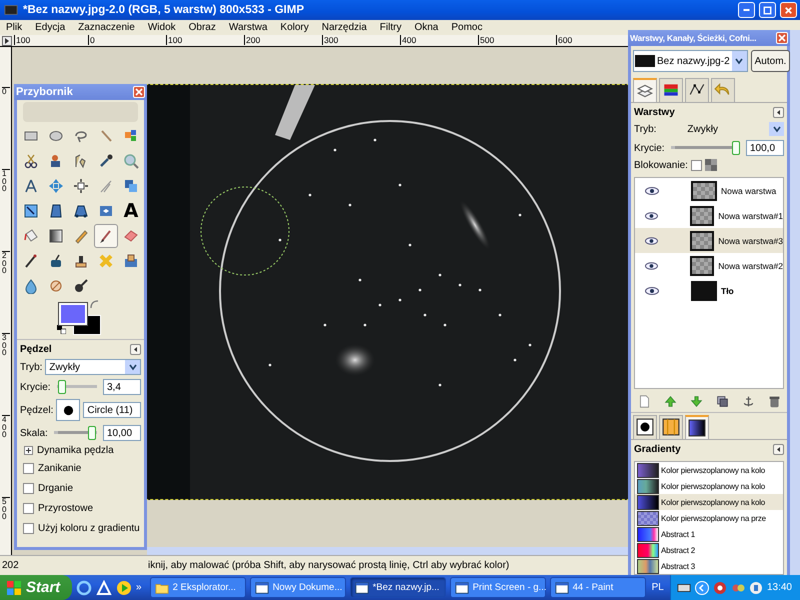  What do you see at coordinates (598, 587) in the screenshot?
I see `taskbar-button: 44 - Paint` at bounding box center [598, 587].